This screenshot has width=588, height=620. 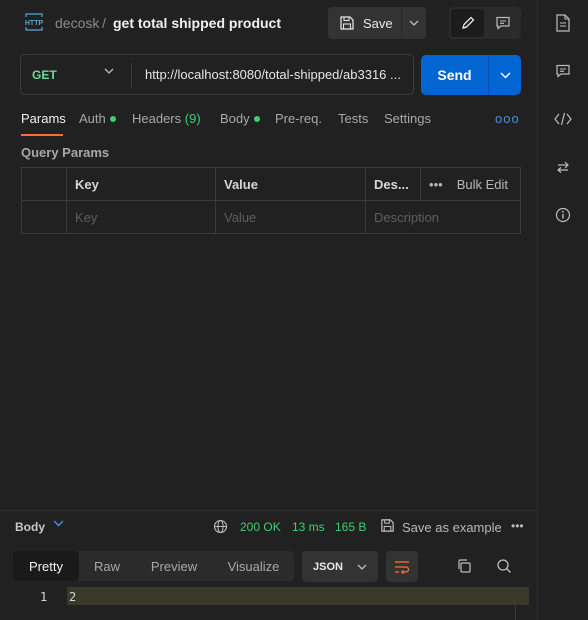 What do you see at coordinates (517, 526) in the screenshot?
I see `response-more-button: •••` at bounding box center [517, 526].